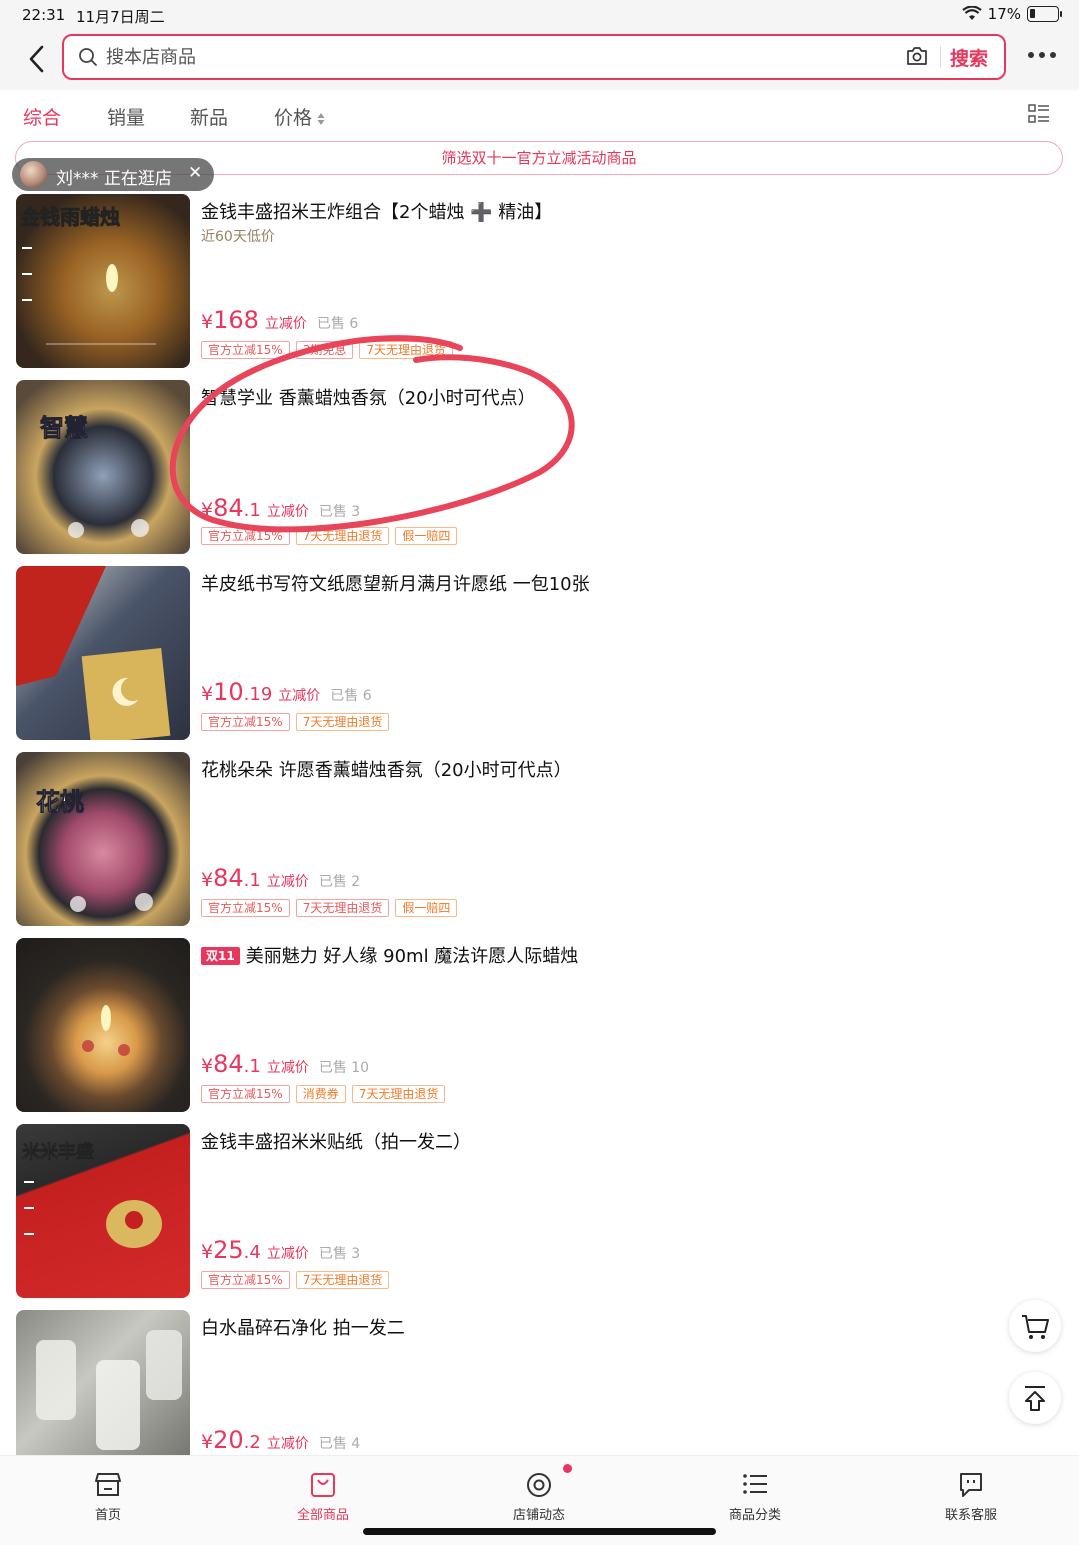  I want to click on price-integer: 168, so click(236, 320).